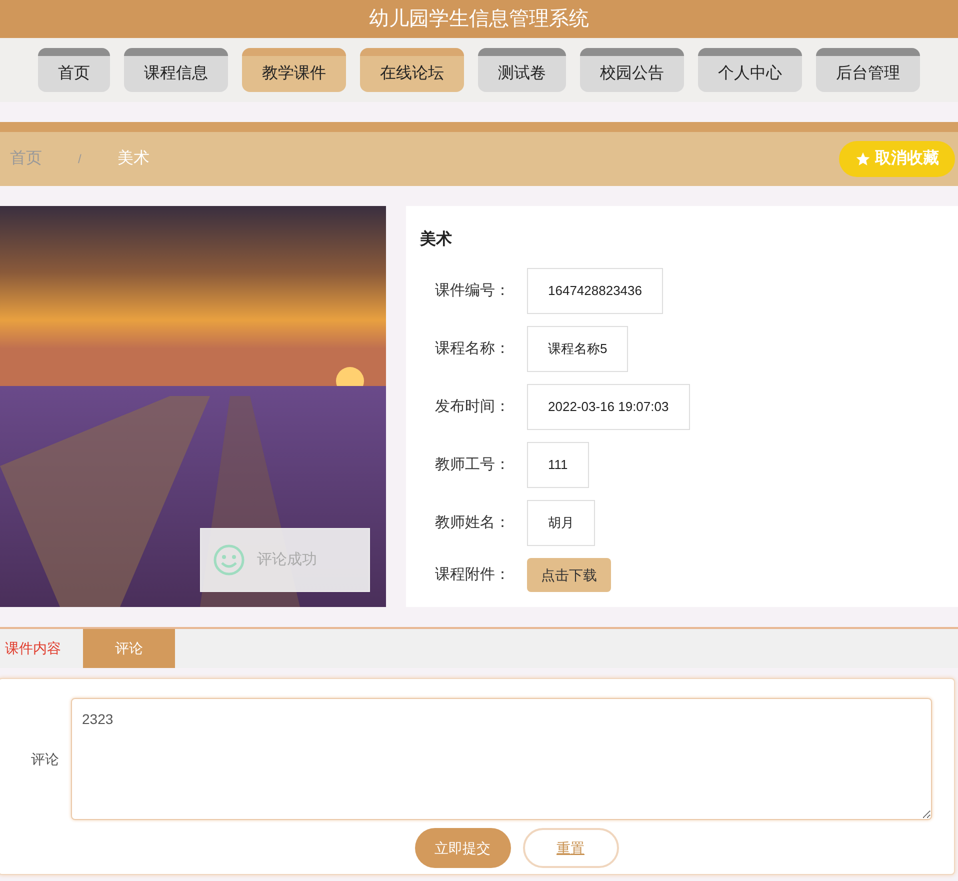 This screenshot has height=881, width=958. I want to click on field-label: 课件编号：, so click(473, 290).